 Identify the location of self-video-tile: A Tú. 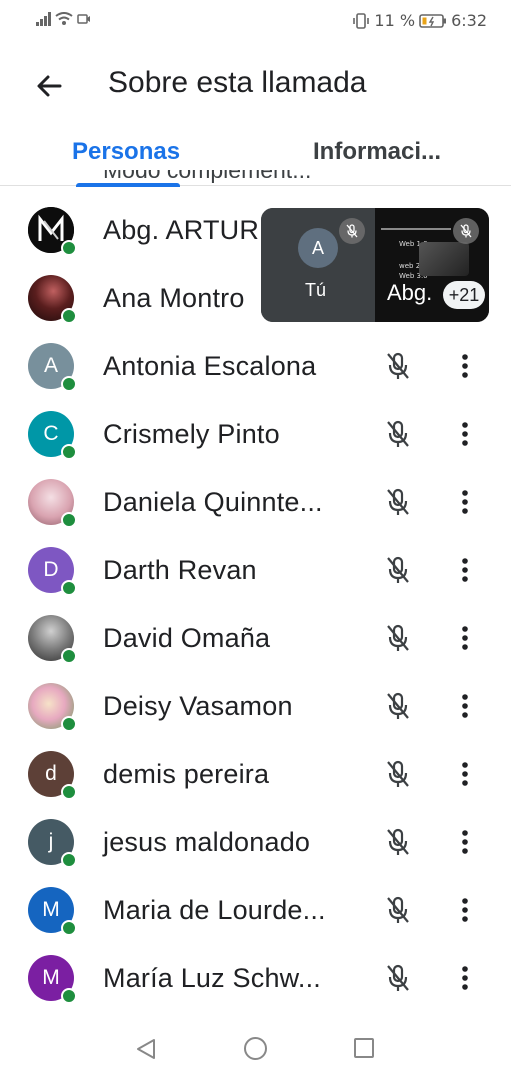
(318, 265).